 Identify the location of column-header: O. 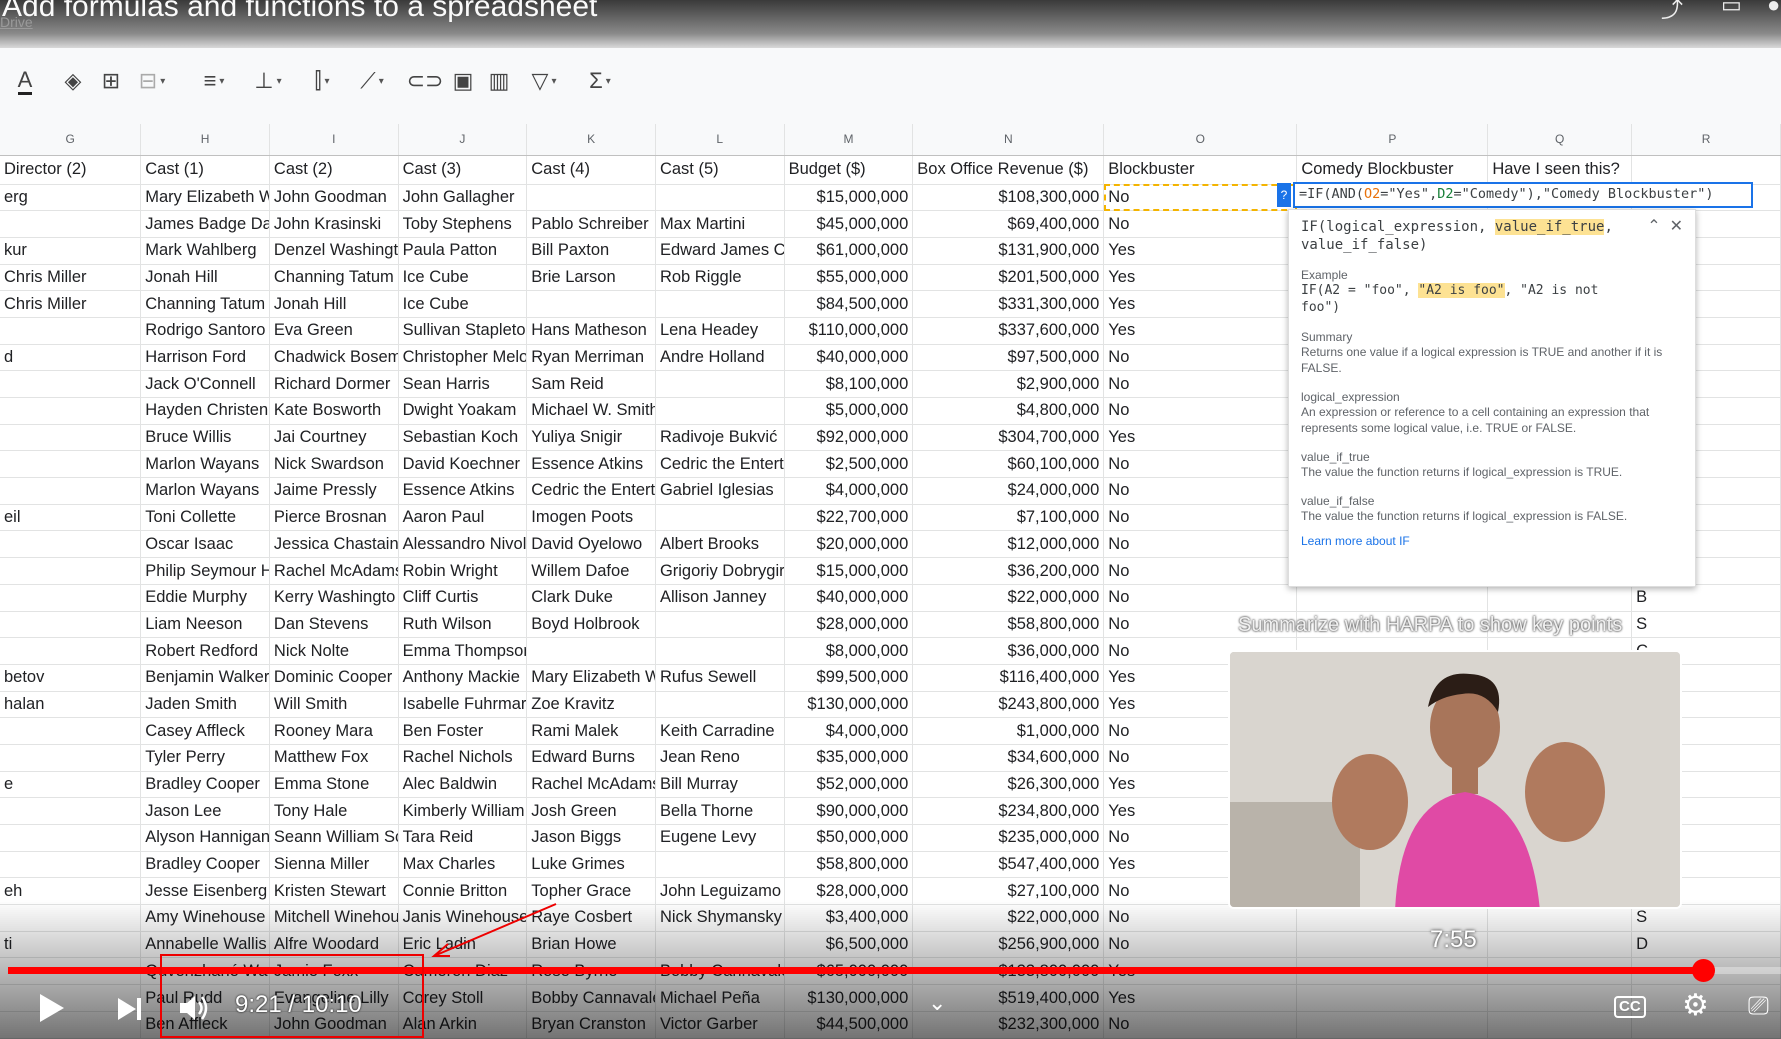
(1200, 140).